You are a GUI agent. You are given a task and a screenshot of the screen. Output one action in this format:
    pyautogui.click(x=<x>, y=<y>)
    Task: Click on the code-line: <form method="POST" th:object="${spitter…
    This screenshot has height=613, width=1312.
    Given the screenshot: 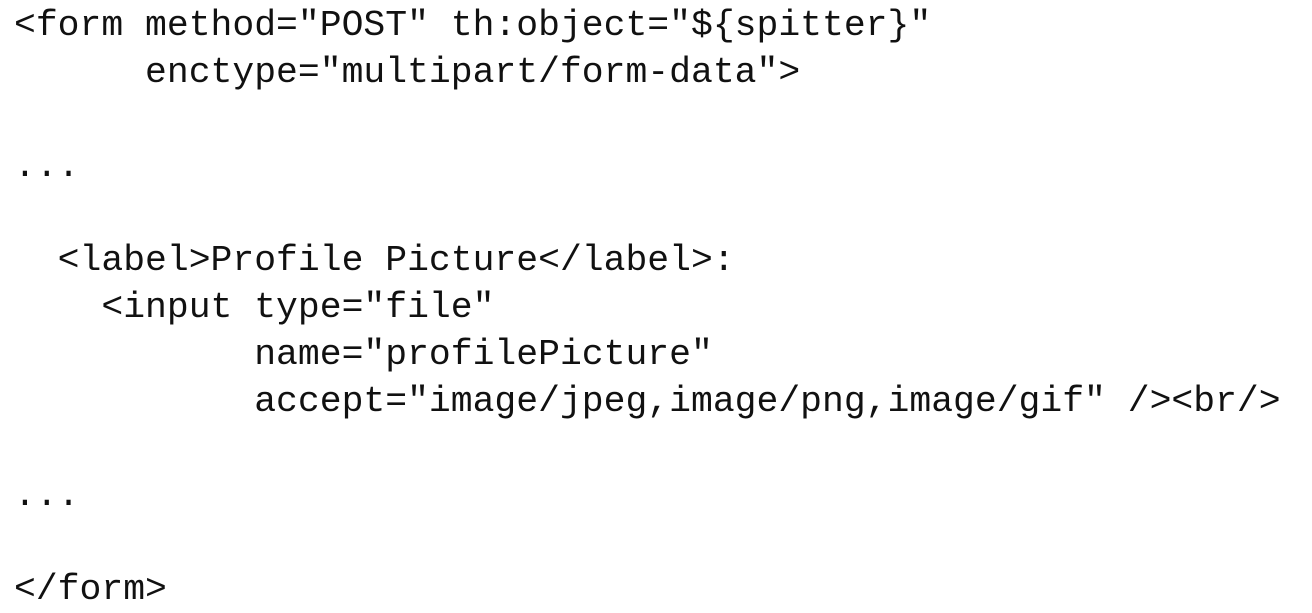 What is the action you would take?
    pyautogui.click(x=473, y=25)
    